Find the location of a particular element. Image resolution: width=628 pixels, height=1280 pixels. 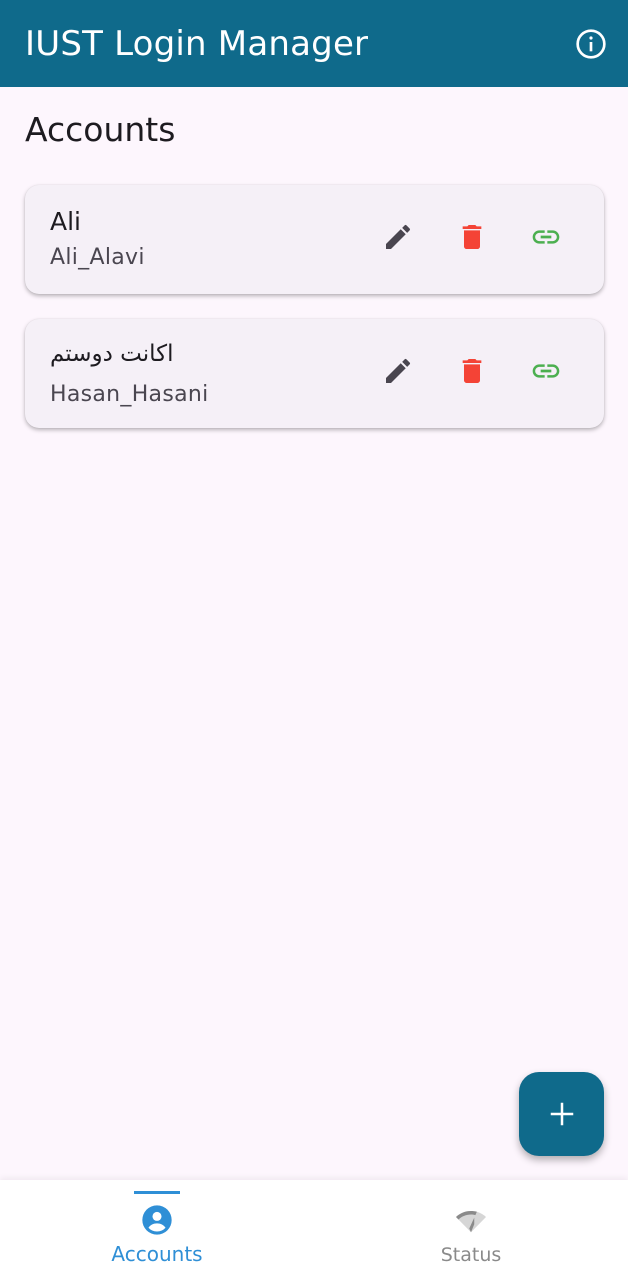

account-name: Ali is located at coordinates (65, 221).